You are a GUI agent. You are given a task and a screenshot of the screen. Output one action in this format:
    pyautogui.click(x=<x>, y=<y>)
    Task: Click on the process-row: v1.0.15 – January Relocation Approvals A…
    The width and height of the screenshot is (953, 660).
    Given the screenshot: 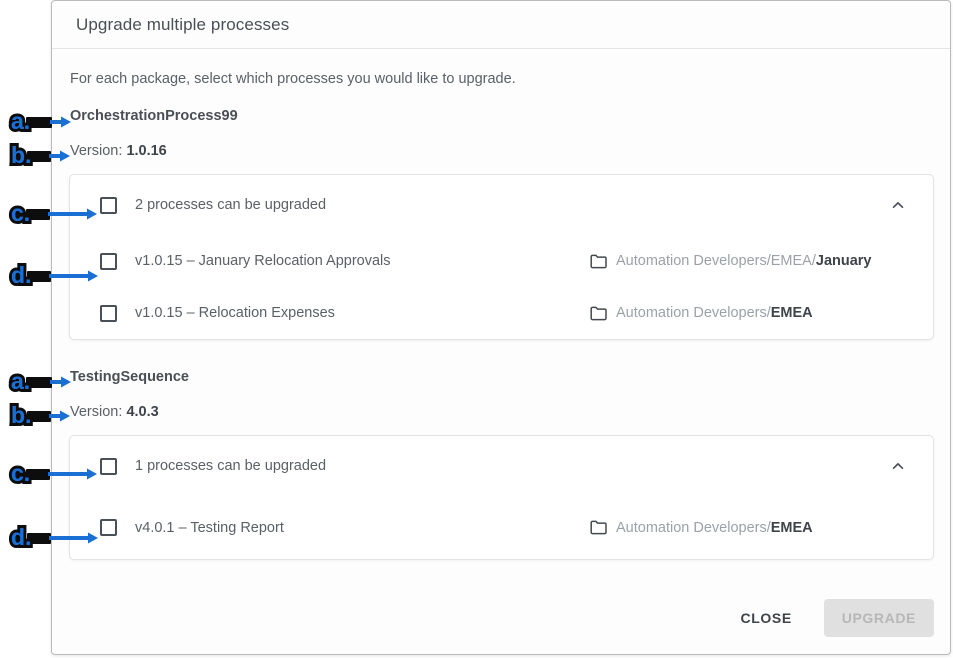 What is the action you would take?
    pyautogui.click(x=501, y=261)
    